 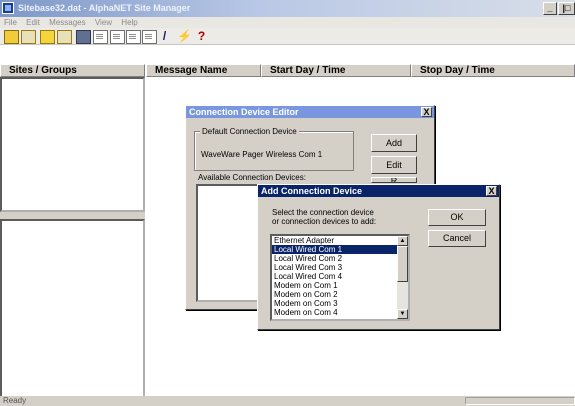 I want to click on menu-file: File, so click(x=10, y=22).